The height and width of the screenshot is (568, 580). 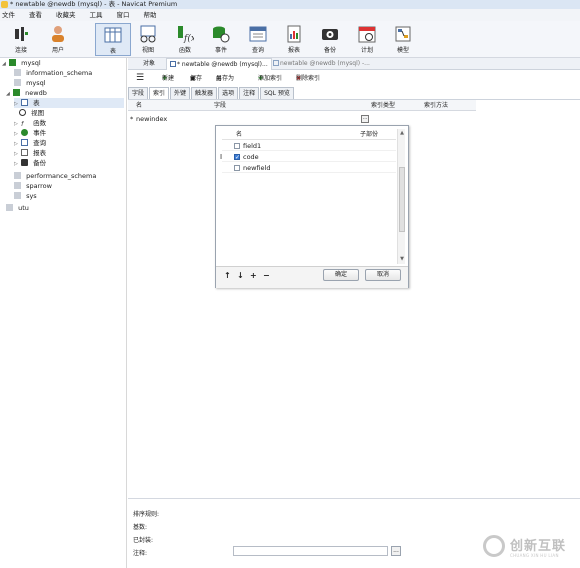 What do you see at coordinates (309, 168) in the screenshot?
I see `picker-row-newfield: newfield` at bounding box center [309, 168].